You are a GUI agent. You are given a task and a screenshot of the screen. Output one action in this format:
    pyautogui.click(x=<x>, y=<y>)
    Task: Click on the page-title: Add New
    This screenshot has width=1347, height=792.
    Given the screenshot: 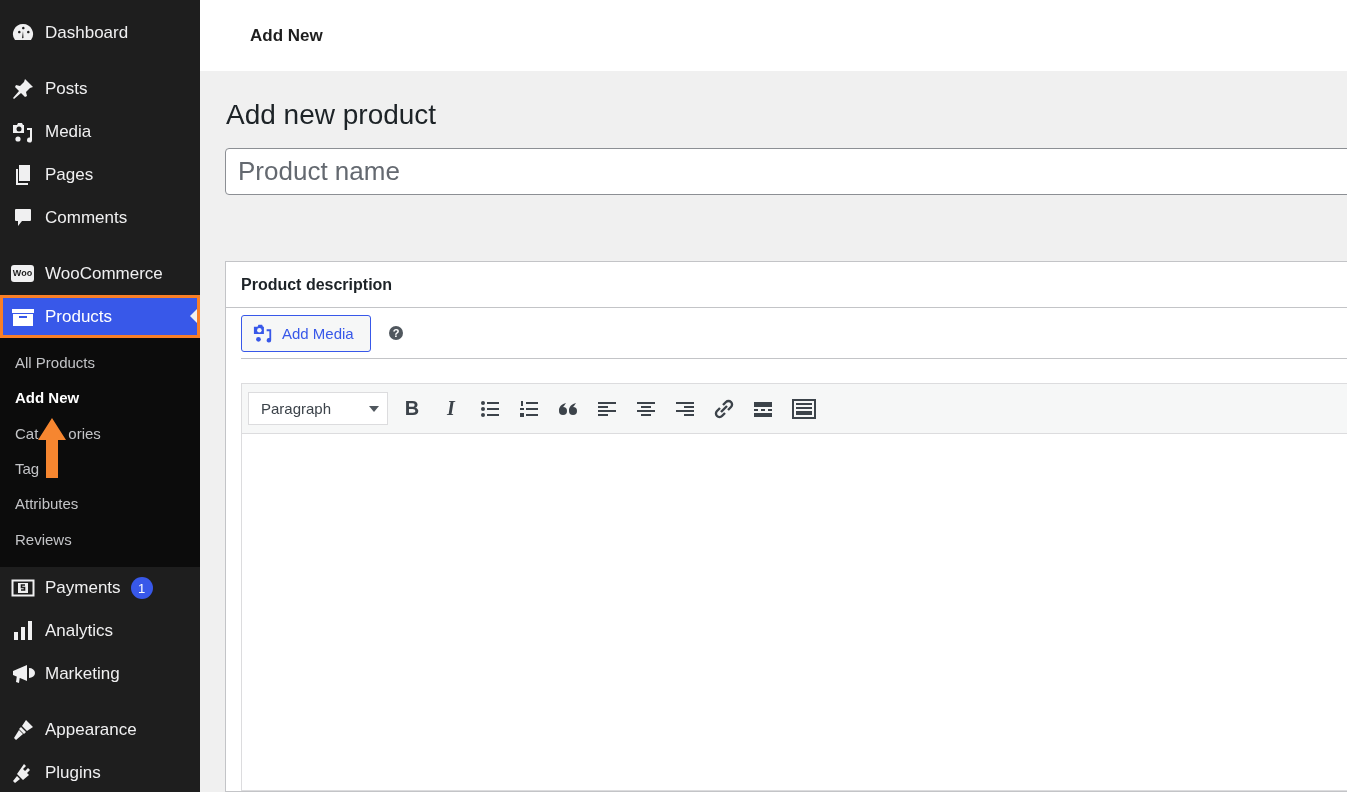 What is the action you would take?
    pyautogui.click(x=286, y=35)
    